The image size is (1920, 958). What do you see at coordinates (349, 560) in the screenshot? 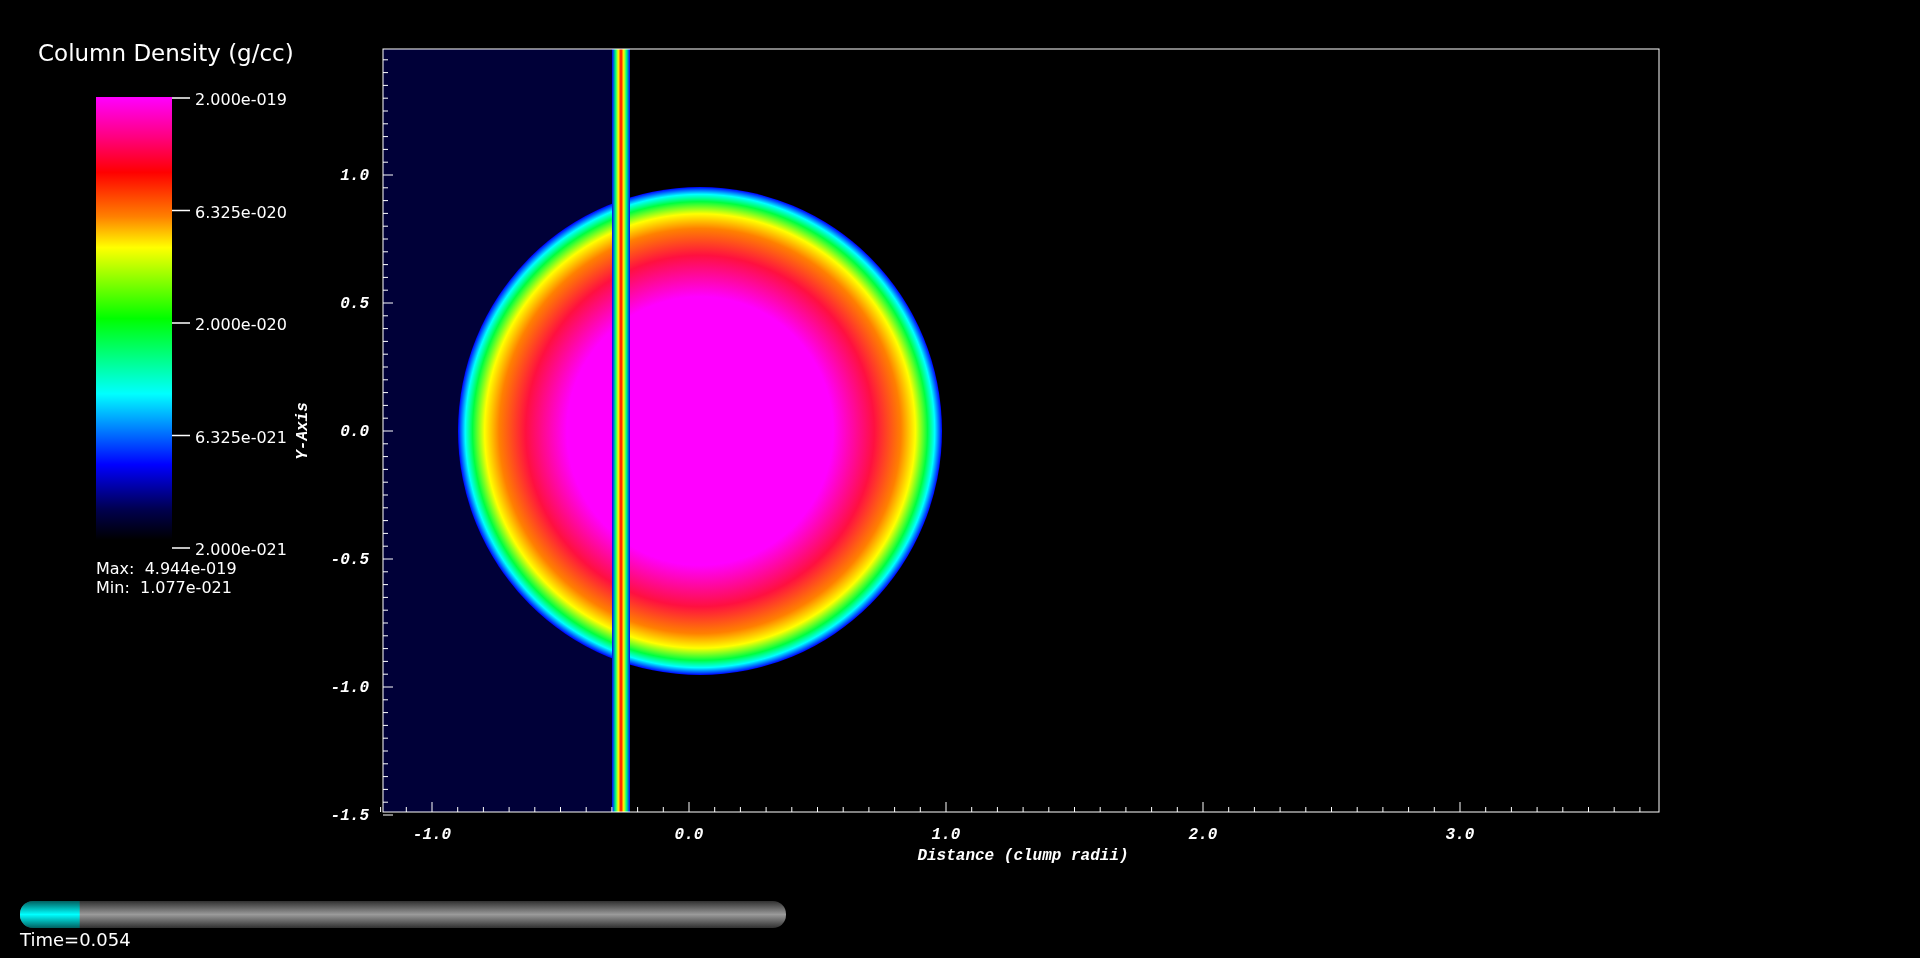
I see `y-tick-label: -0.5` at bounding box center [349, 560].